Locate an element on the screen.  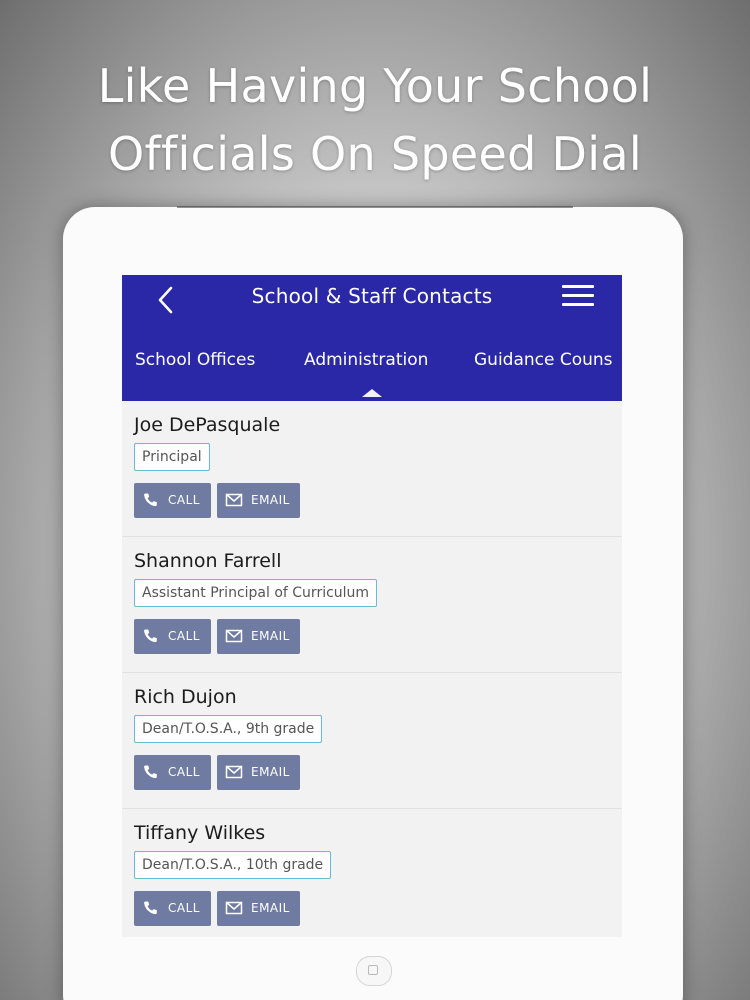
menu-button is located at coordinates (579, 297).